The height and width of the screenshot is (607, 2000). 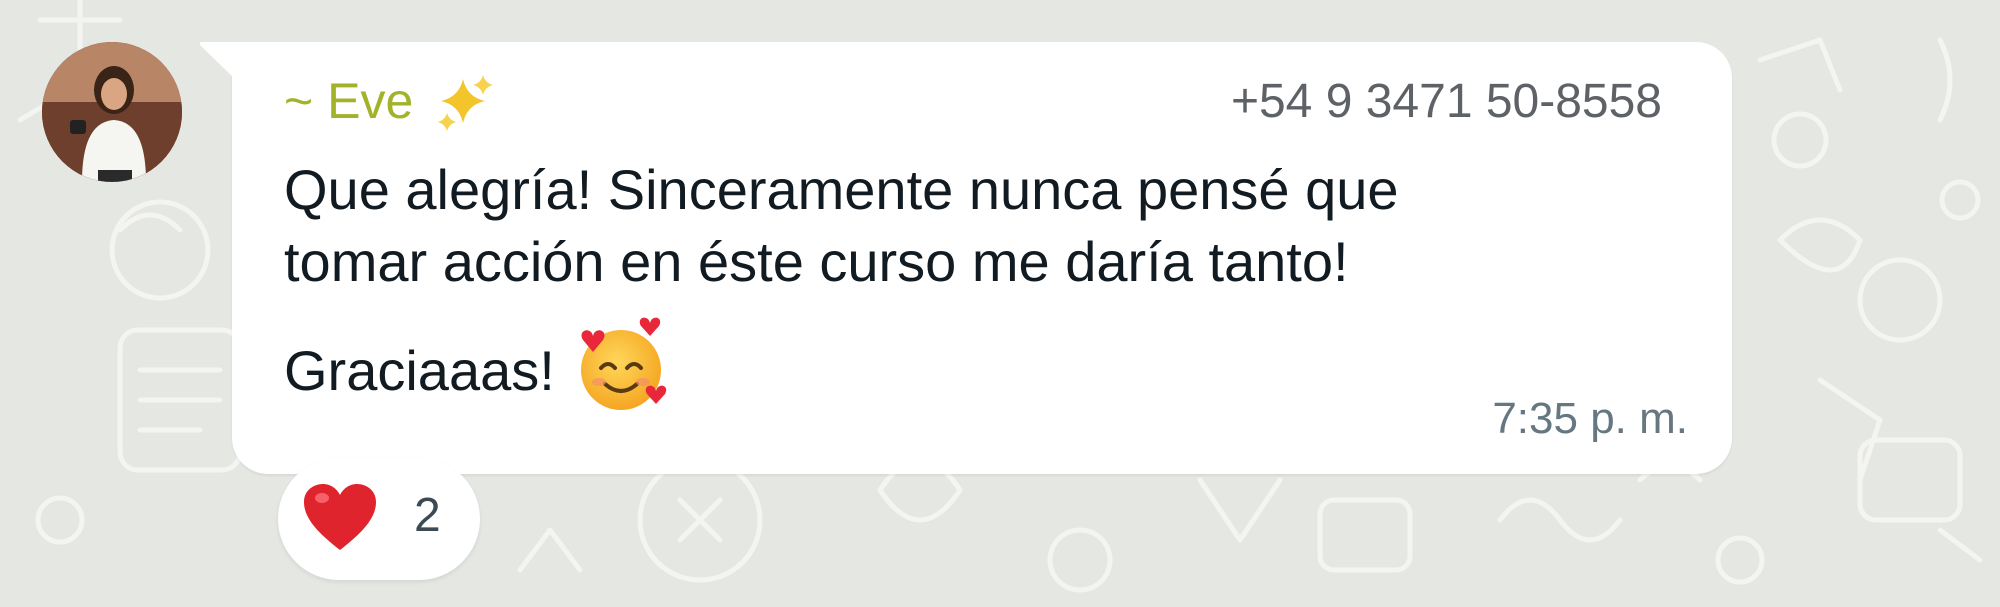 What do you see at coordinates (349, 101) in the screenshot?
I see `sender-name-text: ~ Eve` at bounding box center [349, 101].